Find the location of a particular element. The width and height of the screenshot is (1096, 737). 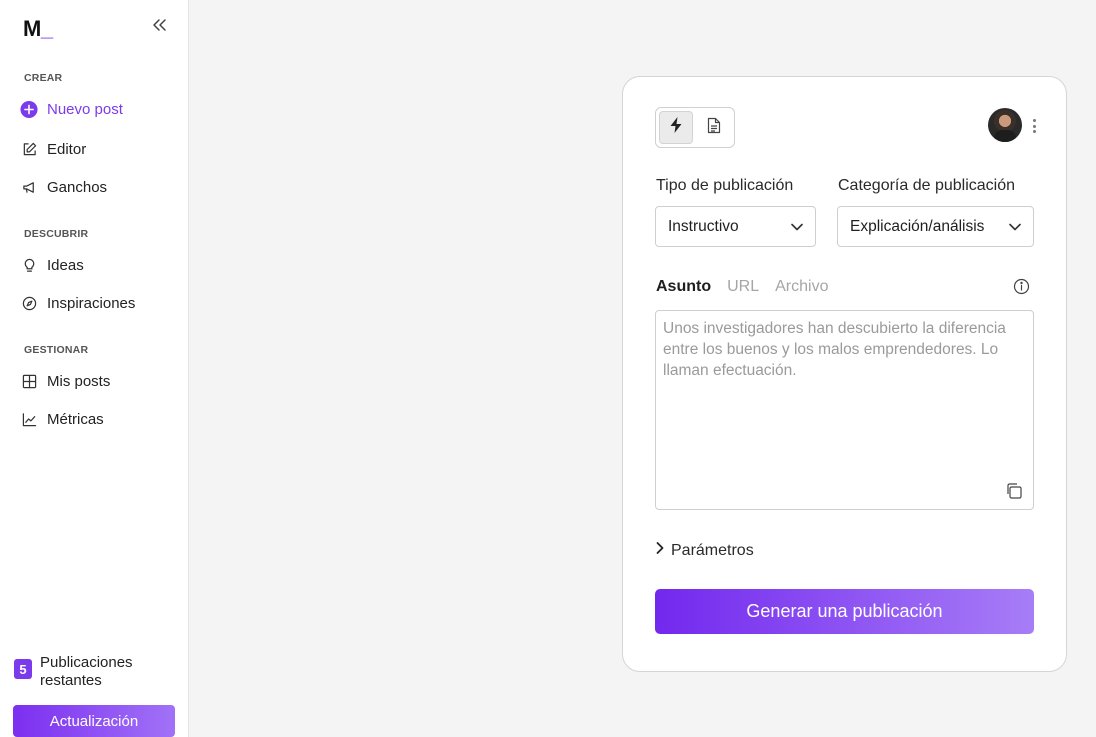

sidebar-item-mis-posts: Mis posts is located at coordinates (100, 381).